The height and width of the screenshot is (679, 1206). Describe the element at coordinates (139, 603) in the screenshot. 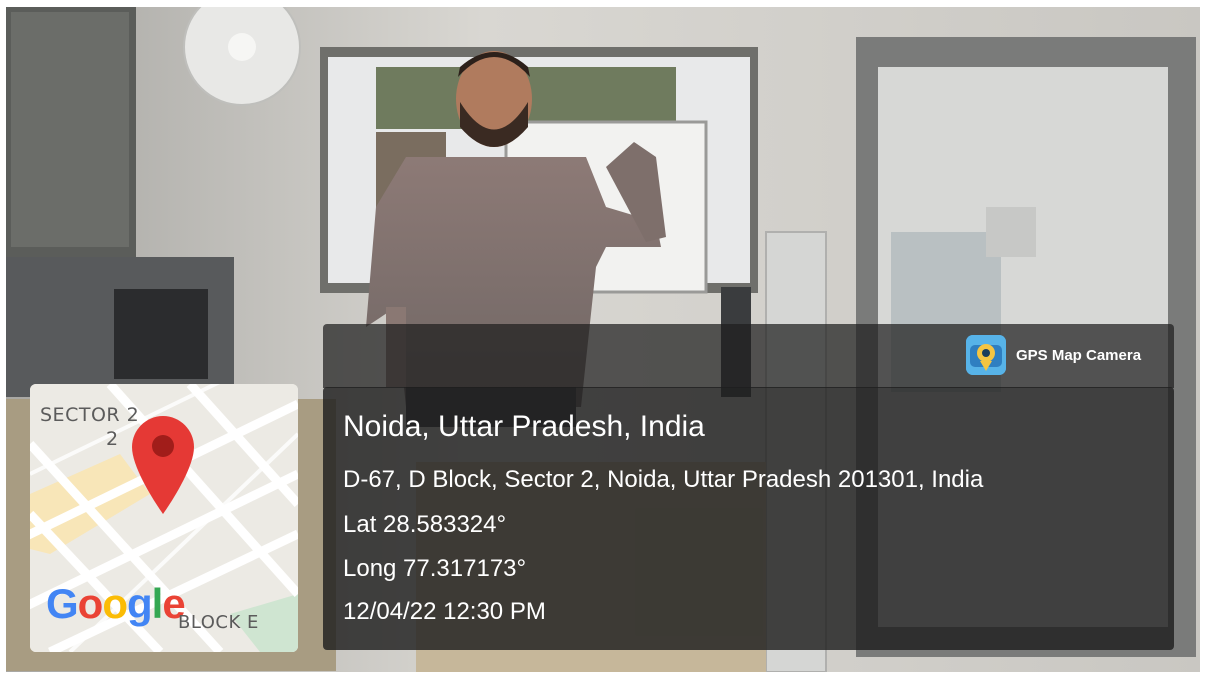

I see `google-letter: g` at that location.